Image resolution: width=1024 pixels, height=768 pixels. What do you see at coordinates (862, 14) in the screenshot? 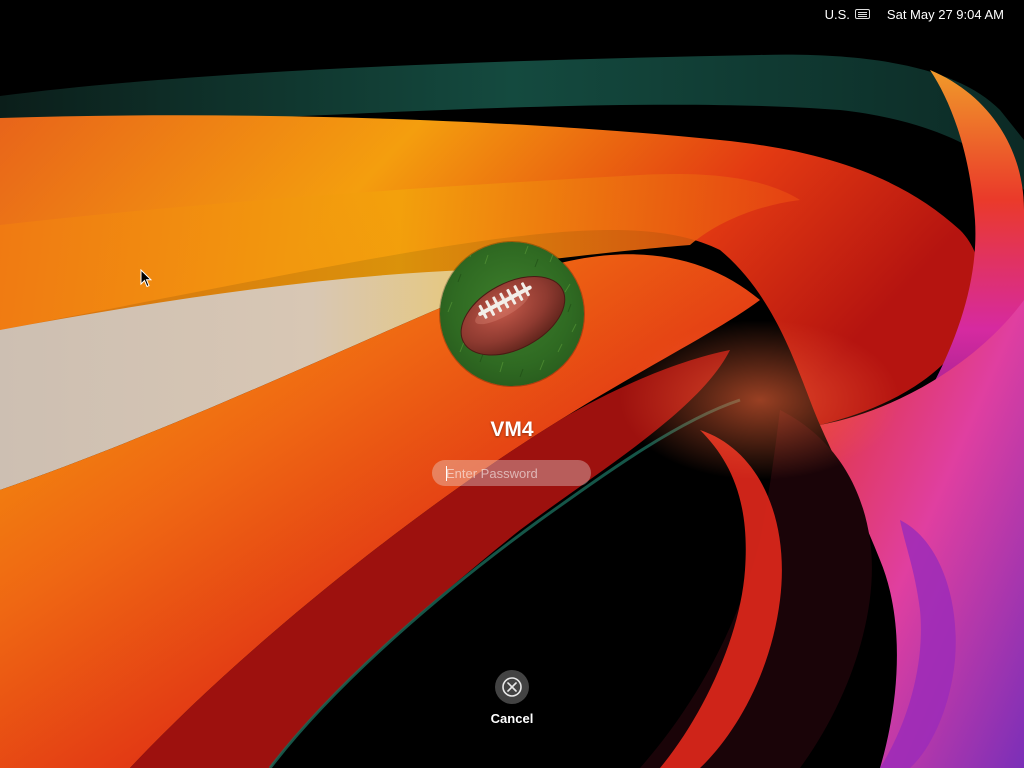
I see `keyboard-icon` at bounding box center [862, 14].